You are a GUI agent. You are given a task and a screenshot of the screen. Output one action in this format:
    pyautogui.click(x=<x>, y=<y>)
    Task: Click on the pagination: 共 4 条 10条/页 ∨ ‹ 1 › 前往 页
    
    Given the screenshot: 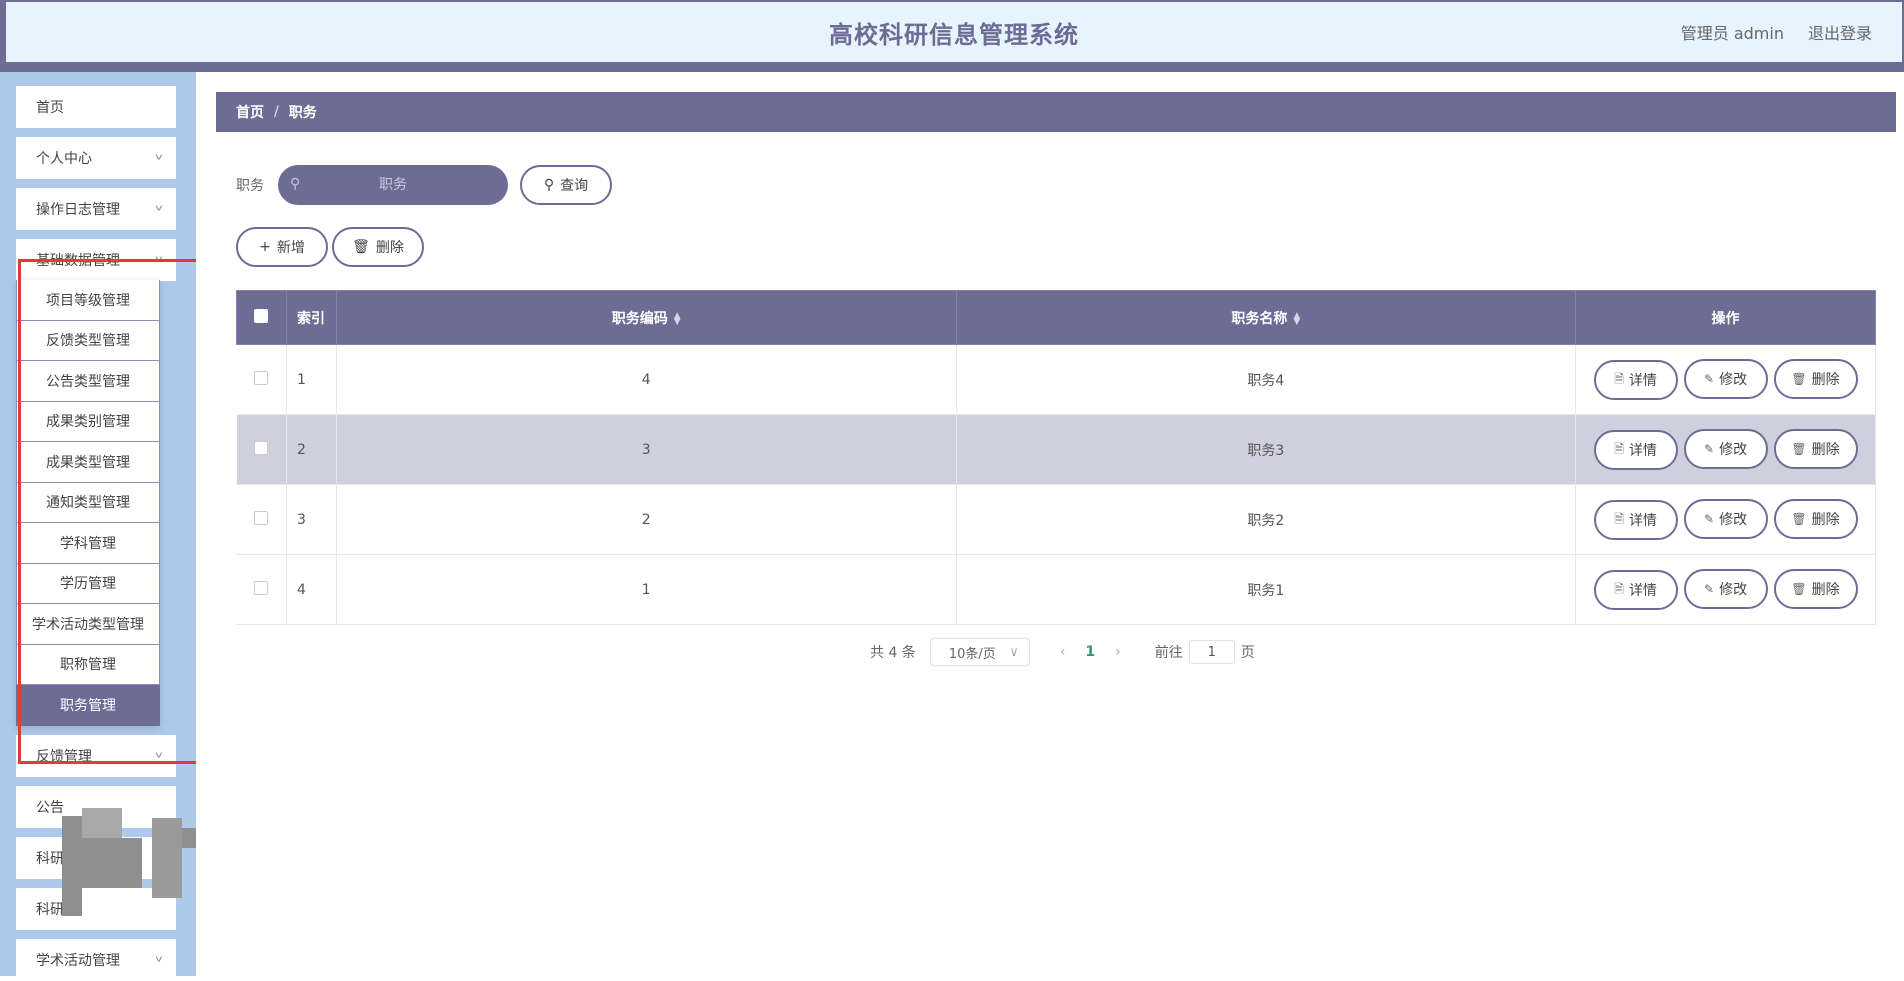 What is the action you would take?
    pyautogui.click(x=1062, y=652)
    